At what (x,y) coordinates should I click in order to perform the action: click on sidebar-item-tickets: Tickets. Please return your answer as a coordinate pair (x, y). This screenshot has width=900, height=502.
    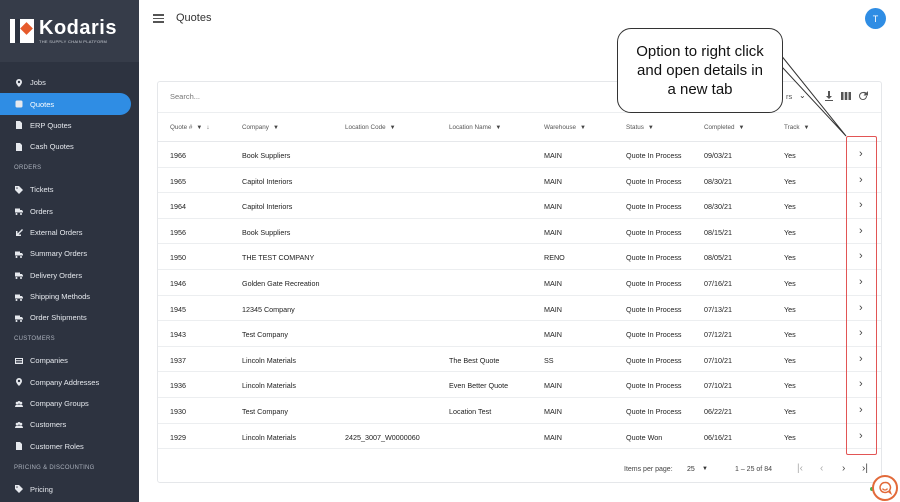
    Looking at the image, I should click on (69, 189).